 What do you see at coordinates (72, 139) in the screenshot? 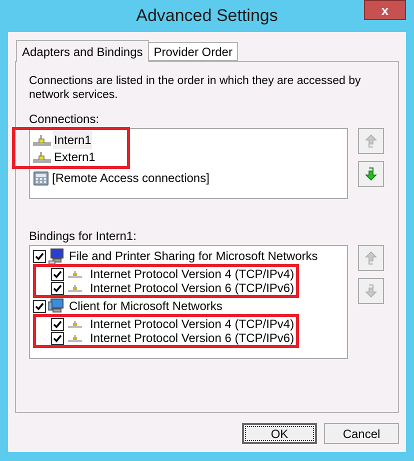
I see `connection-item: Intern1` at bounding box center [72, 139].